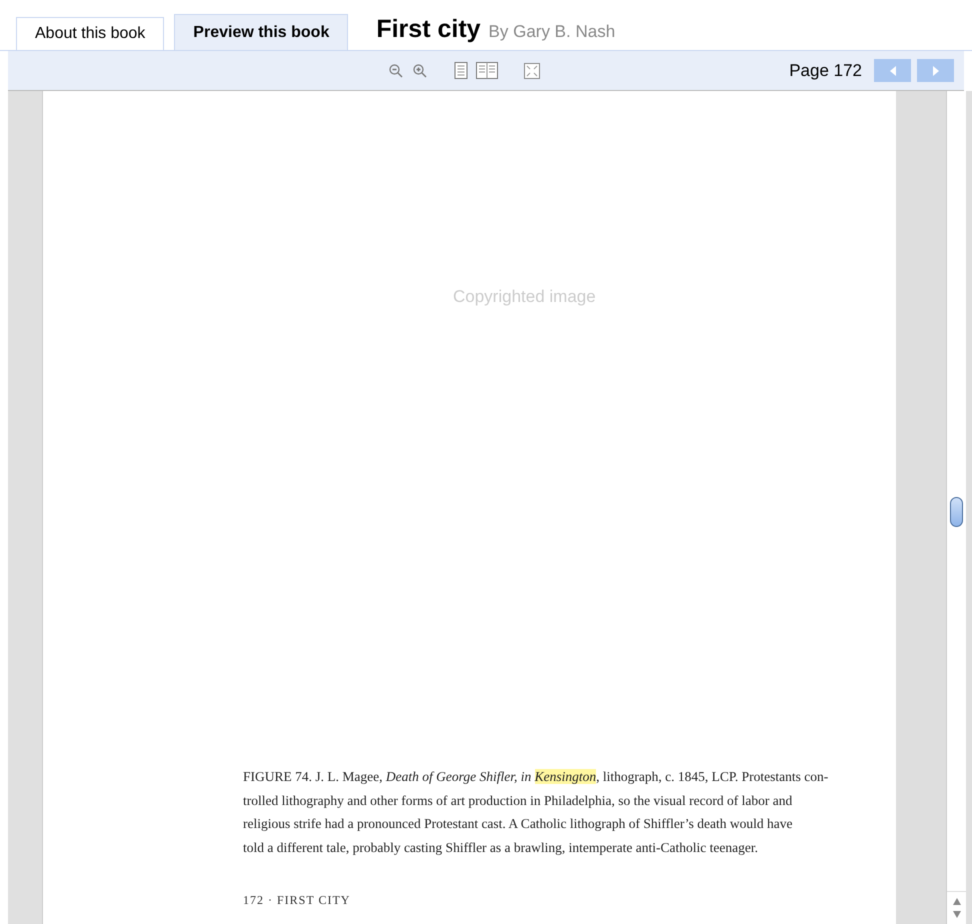 The height and width of the screenshot is (924, 972). I want to click on figure-caption: FIGURE 74. J. L. Magee, Death of George Shifler, in Kensington, lithograph, c. 1845, LCP. Protestants con- trolled lithography and other forms of art production in Philadelphia, so the visual record of labor and religious strife had a pronounced Protestant cast. A Catholic lithograph of Shiffler’s death would have told a different tale, probably casting Shiffler as a brawling, intemperate anti-Catholic teenager., so click(535, 812).